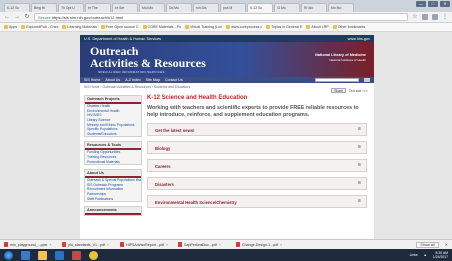 Image resolution: width=452 pixels, height=261 pixels. Describe the element at coordinates (206, 7) in the screenshot. I see `browser-tab: rch Dis` at that location.